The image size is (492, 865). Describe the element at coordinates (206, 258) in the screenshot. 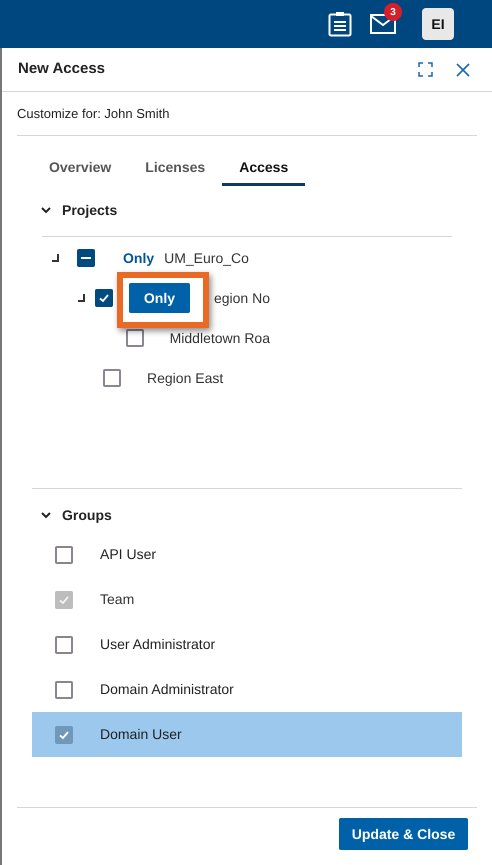

I see `tree-label: UM_Euro_Co` at that location.